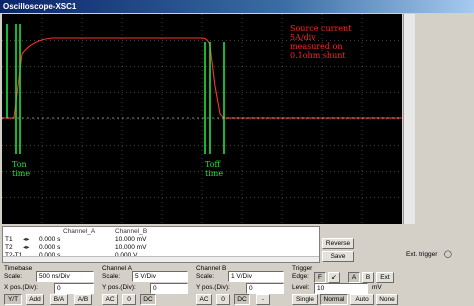 This screenshot has width=474, height=306. Describe the element at coordinates (21, 287) in the screenshot. I see `timebase-xpos-label: X pos.(Div):` at that location.